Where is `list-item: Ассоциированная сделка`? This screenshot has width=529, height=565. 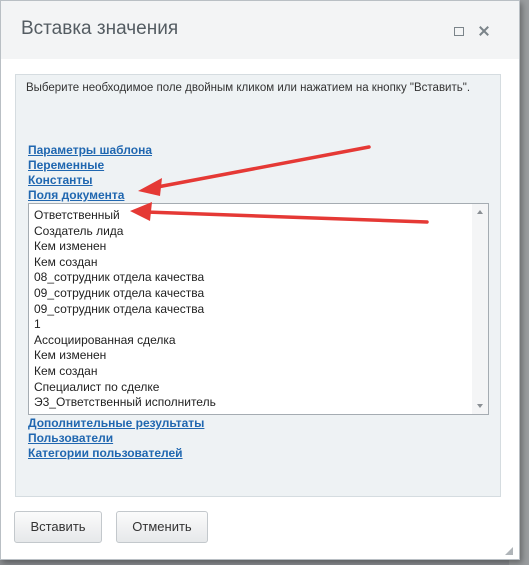
list-item: Ассоциированная сделка is located at coordinates (105, 340).